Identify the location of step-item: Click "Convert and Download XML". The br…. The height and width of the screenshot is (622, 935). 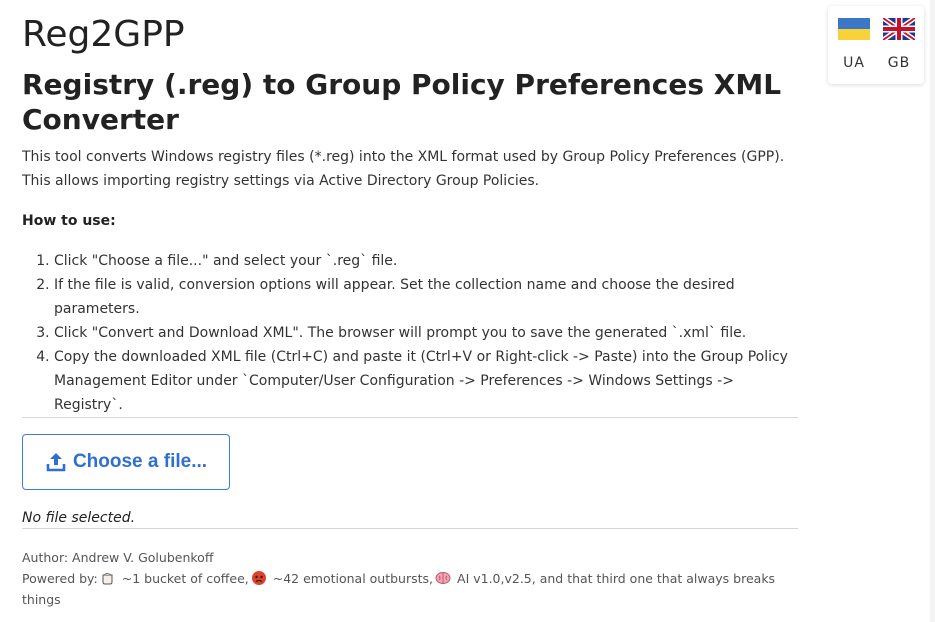
(426, 333).